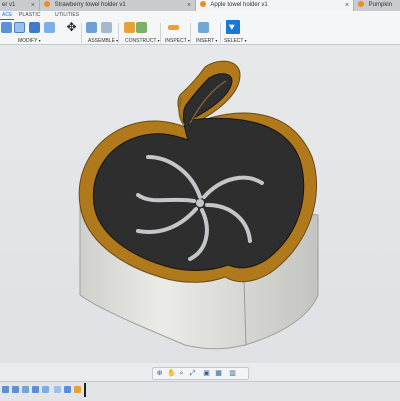 The width and height of the screenshot is (400, 401). What do you see at coordinates (71, 27) in the screenshot?
I see `move-icon: ✥` at bounding box center [71, 27].